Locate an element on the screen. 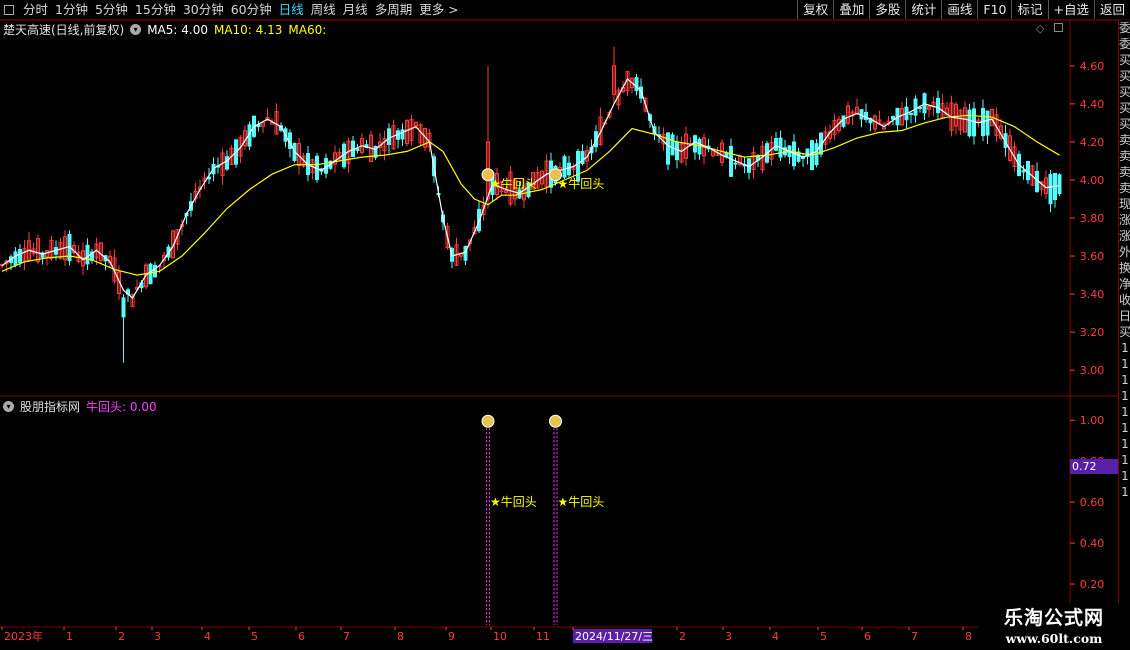  price-tick-label: 4.00 is located at coordinates (1092, 180).